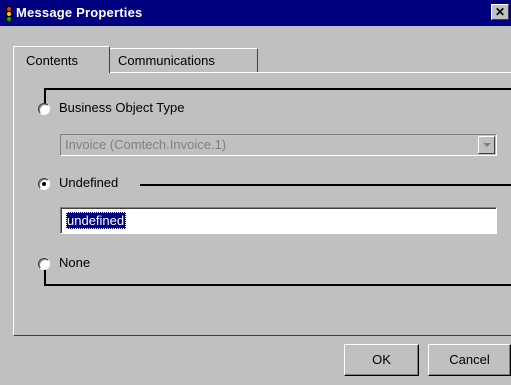 This screenshot has width=511, height=385. I want to click on close-icon: ✕, so click(500, 12).